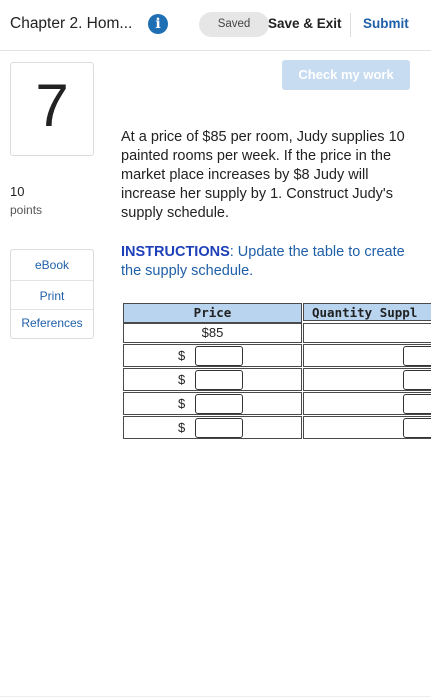 The height and width of the screenshot is (700, 431). What do you see at coordinates (367, 312) in the screenshot?
I see `quantity-column-header: Quantity Suppl` at bounding box center [367, 312].